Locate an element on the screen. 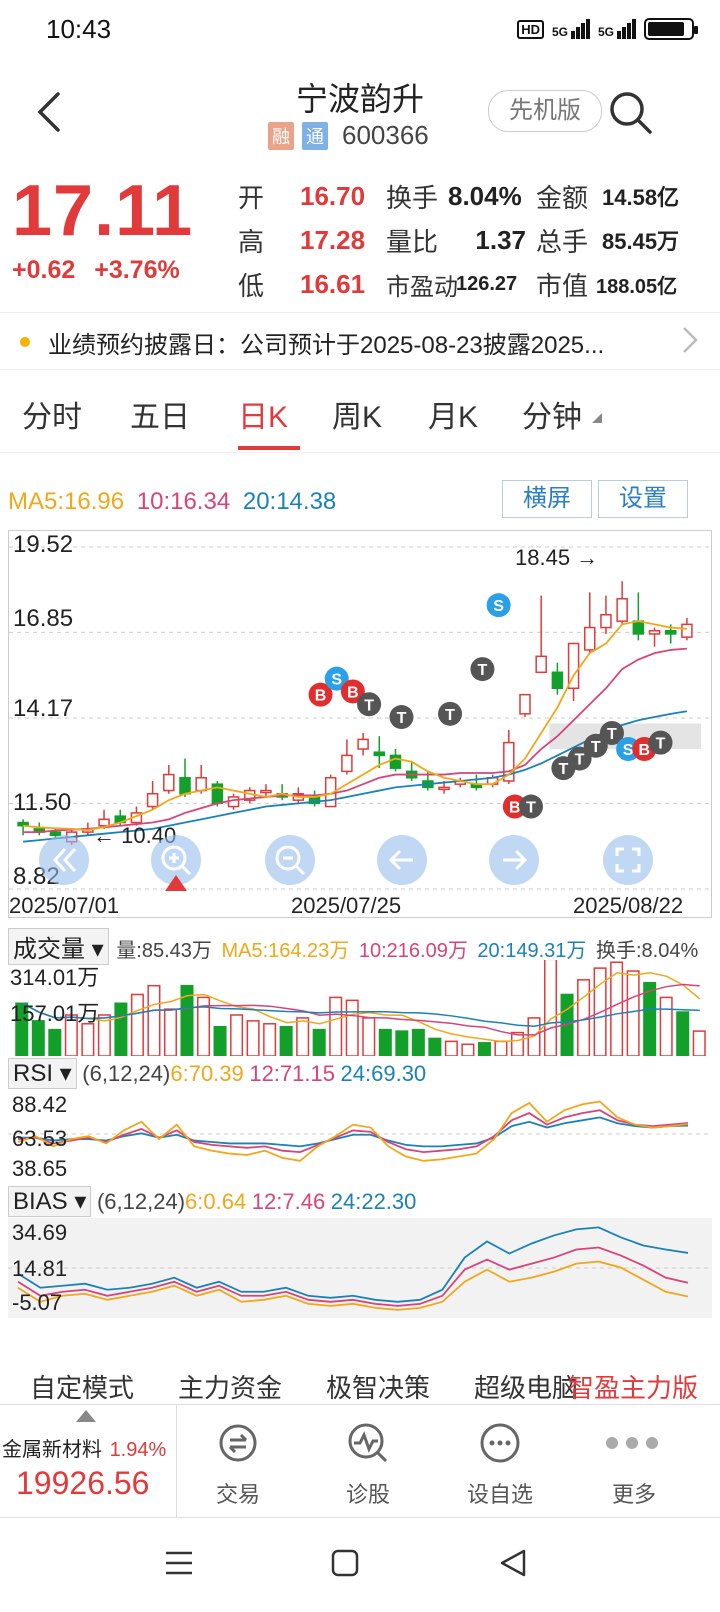 The width and height of the screenshot is (720, 1612). back-nav-icon is located at coordinates (513, 1565).